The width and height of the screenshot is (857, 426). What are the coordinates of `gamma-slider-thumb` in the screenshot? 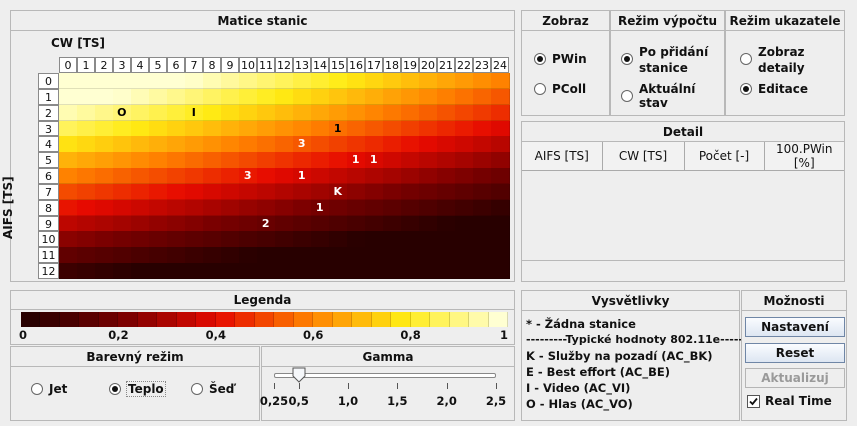 It's located at (299, 375).